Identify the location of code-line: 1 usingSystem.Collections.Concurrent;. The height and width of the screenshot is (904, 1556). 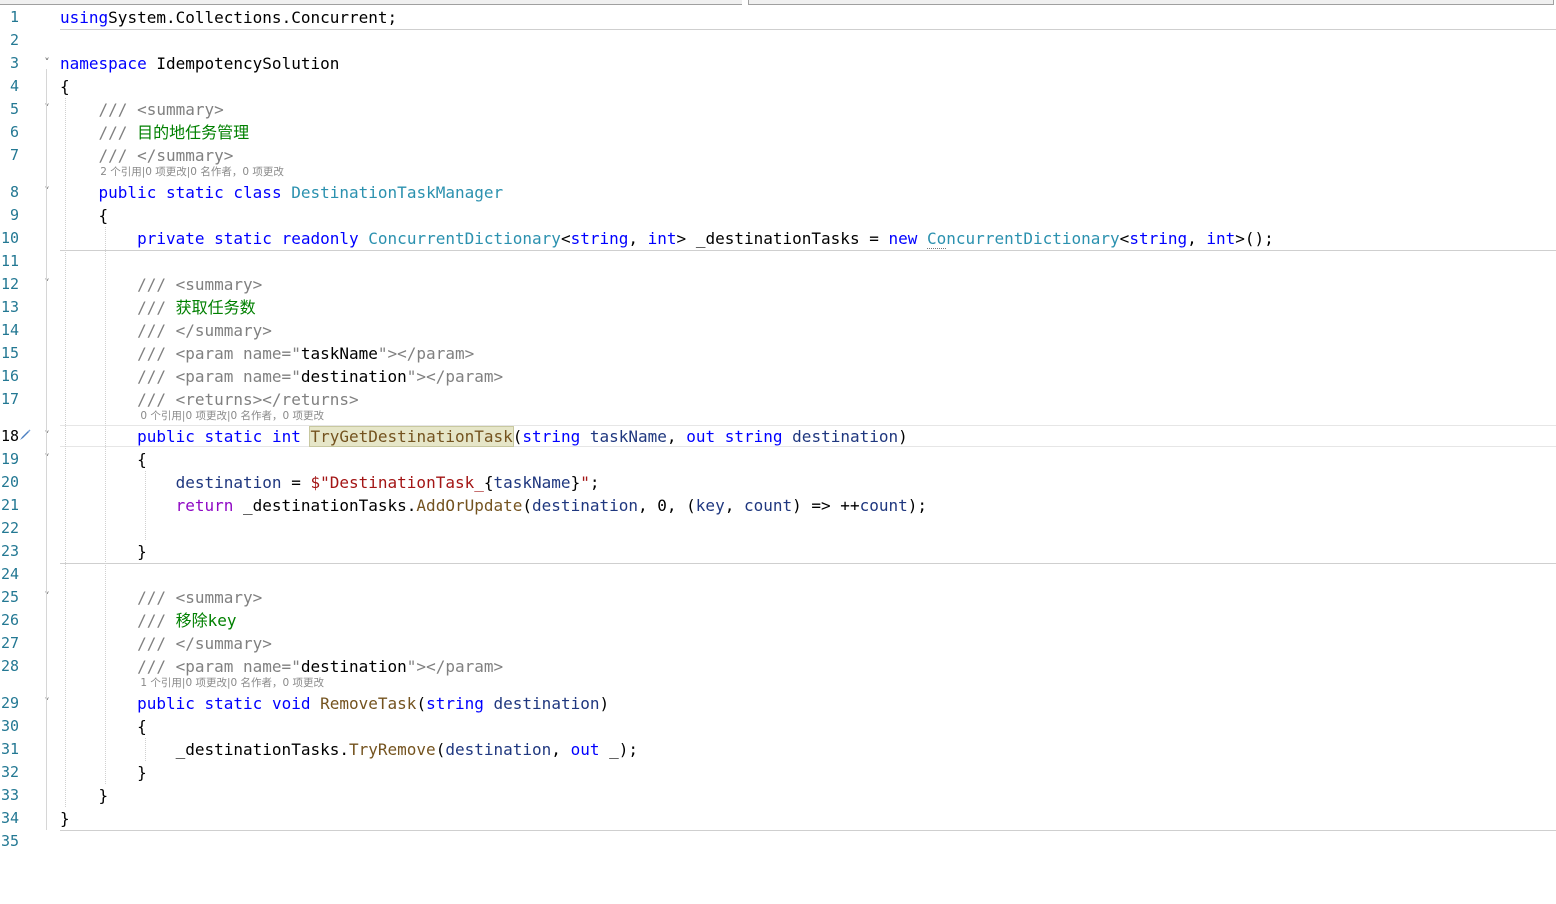
(778, 17).